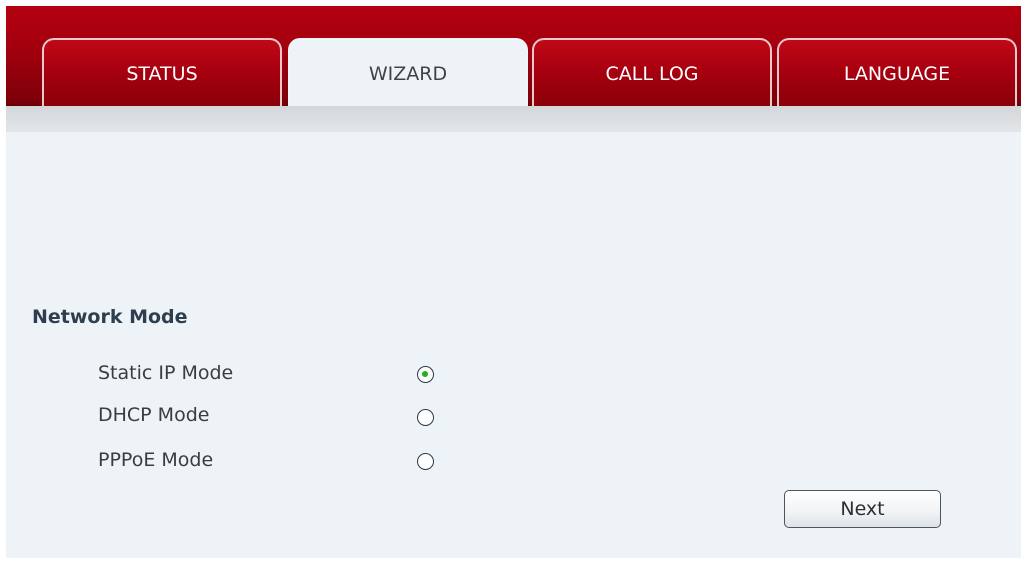 Image resolution: width=1027 pixels, height=563 pixels. Describe the element at coordinates (652, 72) in the screenshot. I see `tab-call-log: CALL LOG` at that location.